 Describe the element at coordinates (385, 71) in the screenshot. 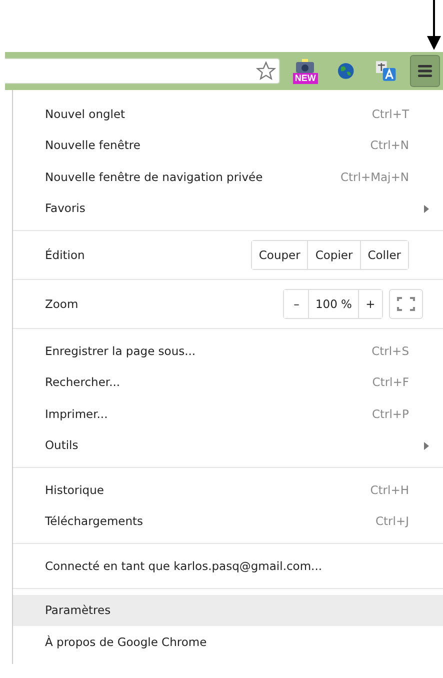

I see `translate-icon` at that location.